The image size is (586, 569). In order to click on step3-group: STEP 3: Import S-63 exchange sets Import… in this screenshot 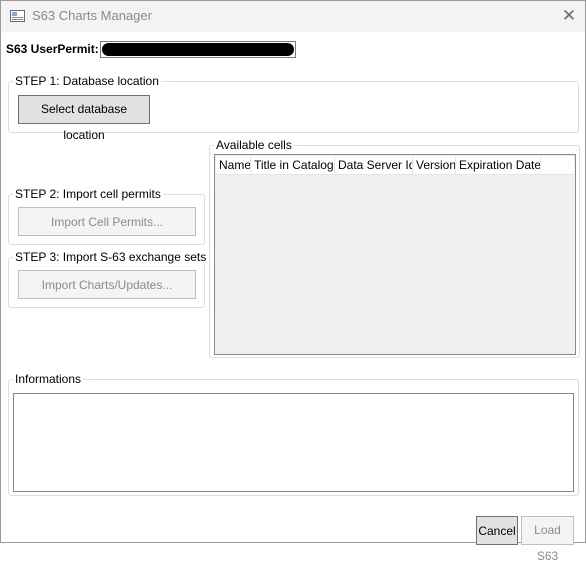, I will do `click(108, 279)`.